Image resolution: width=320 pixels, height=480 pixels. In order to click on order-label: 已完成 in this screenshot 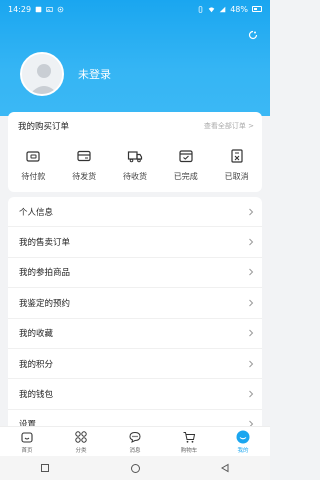, I will do `click(185, 176)`.